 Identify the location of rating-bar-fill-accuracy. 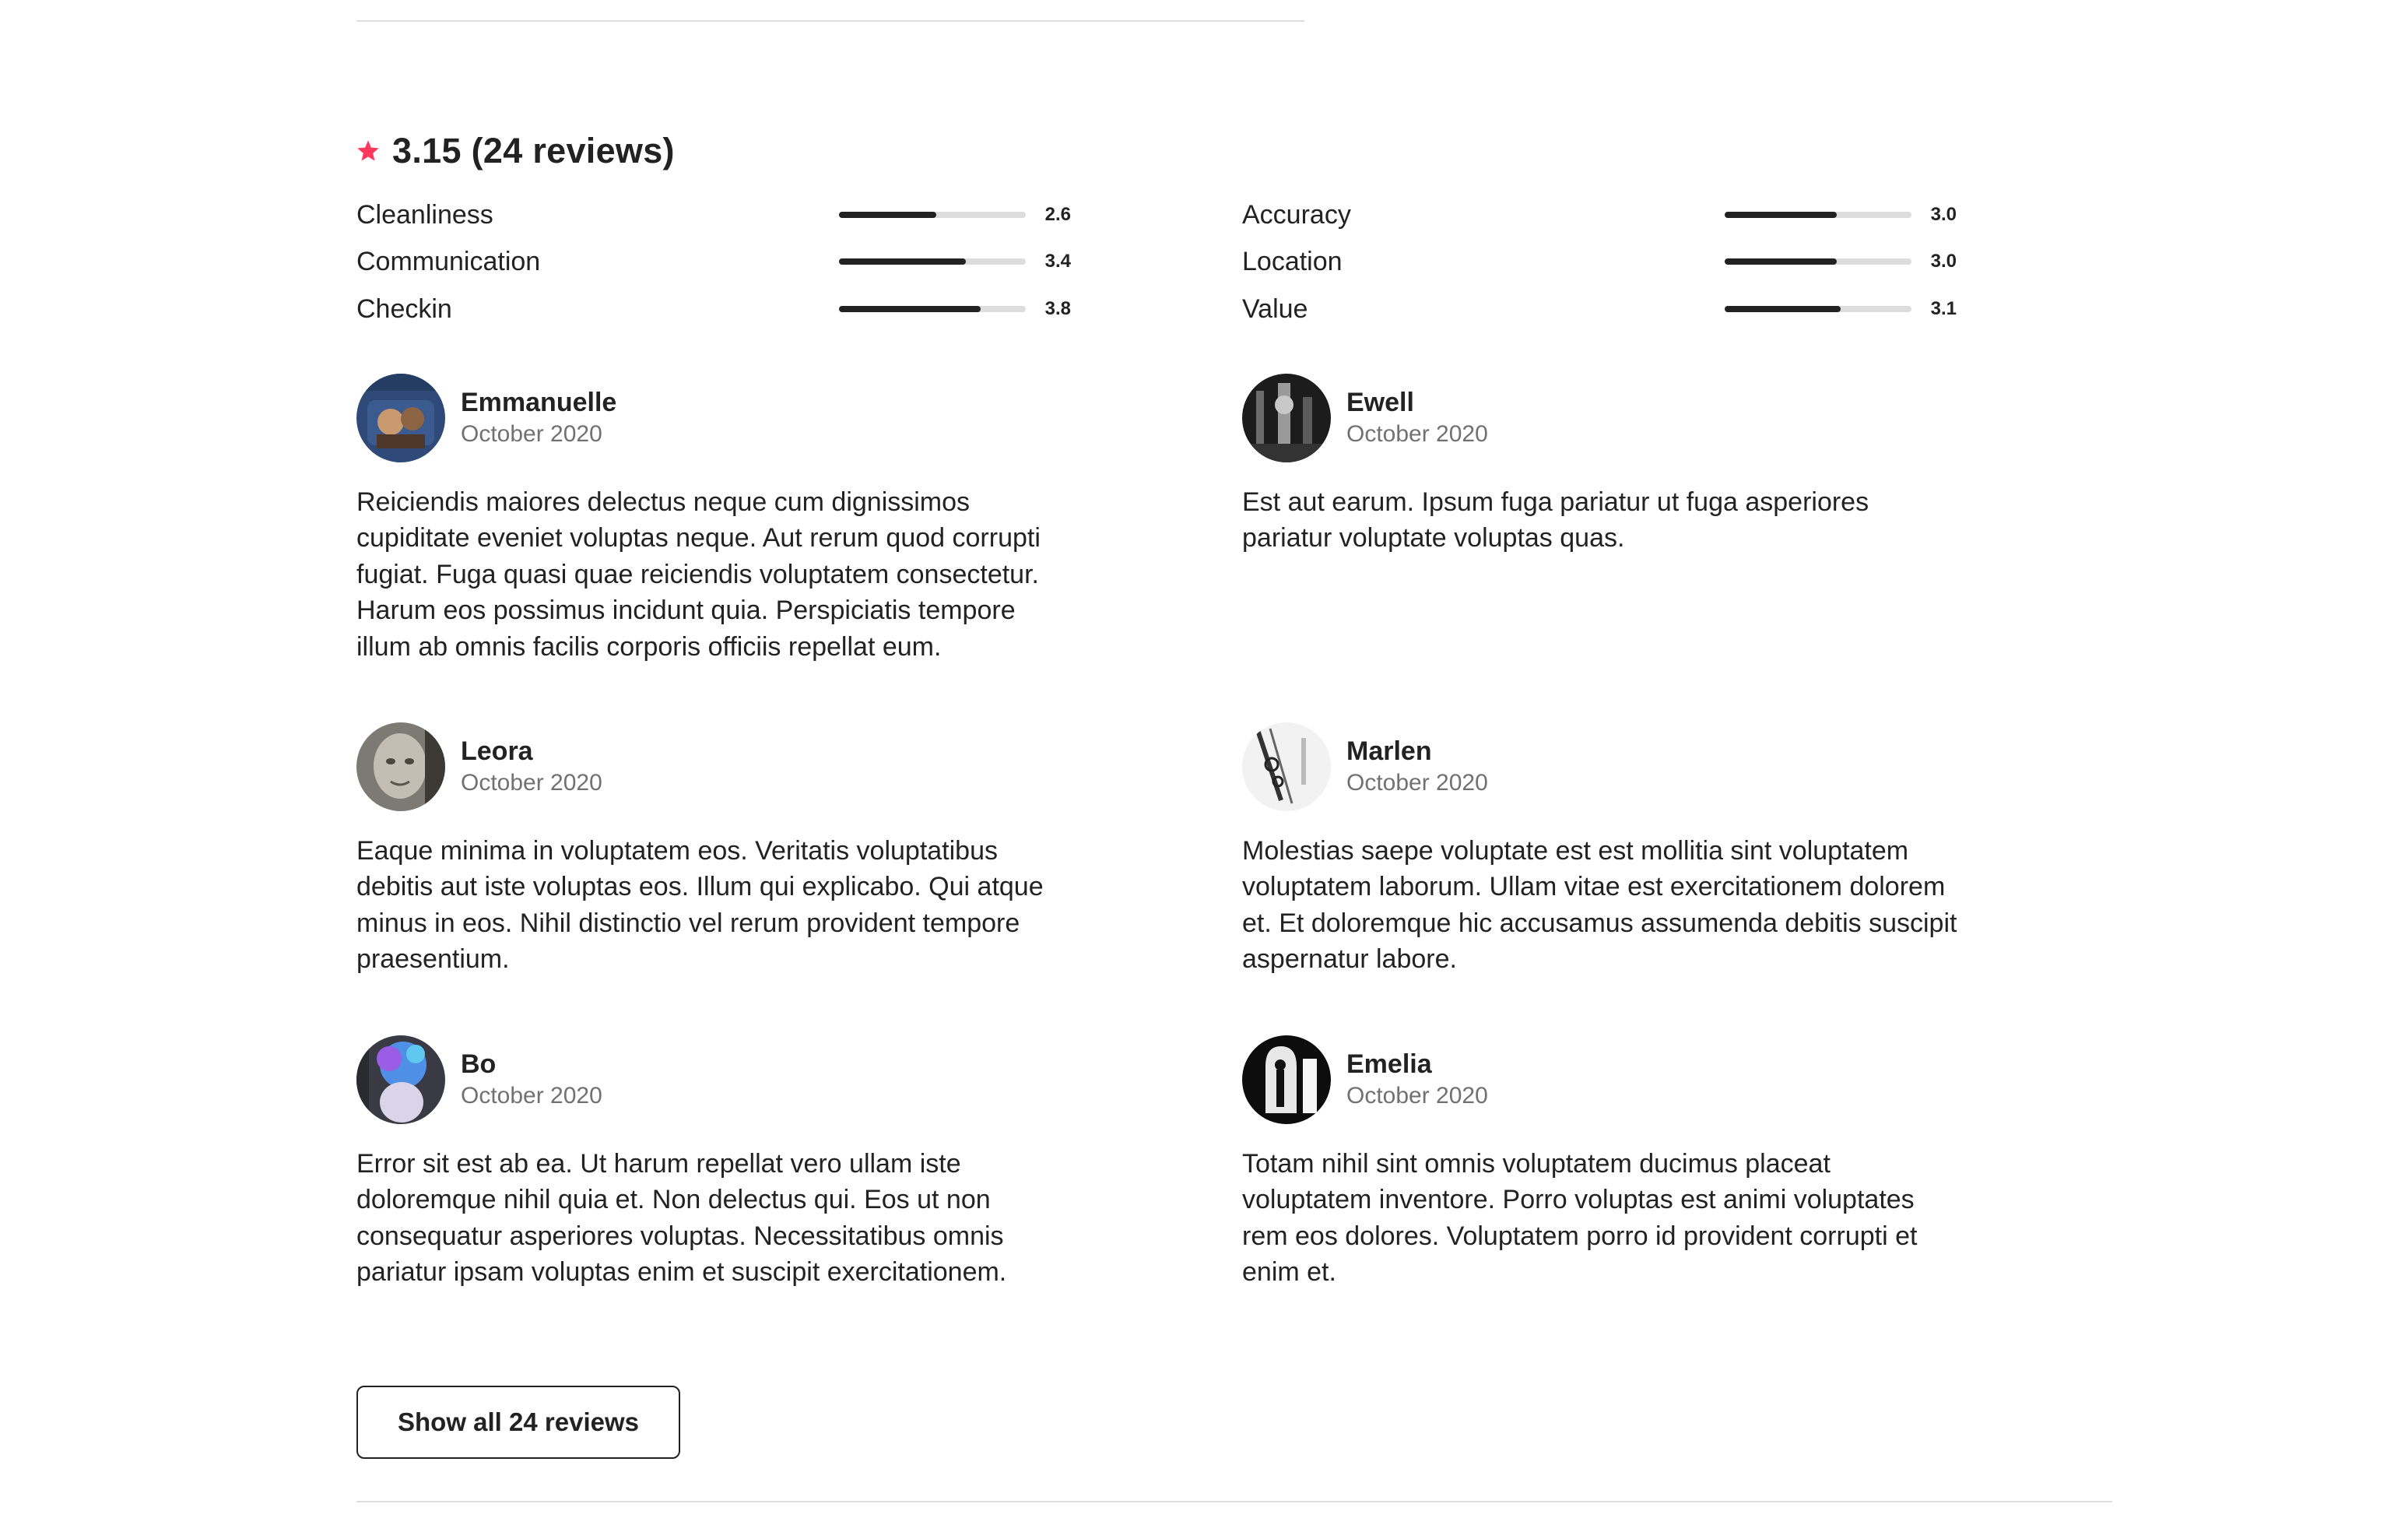
(1781, 215).